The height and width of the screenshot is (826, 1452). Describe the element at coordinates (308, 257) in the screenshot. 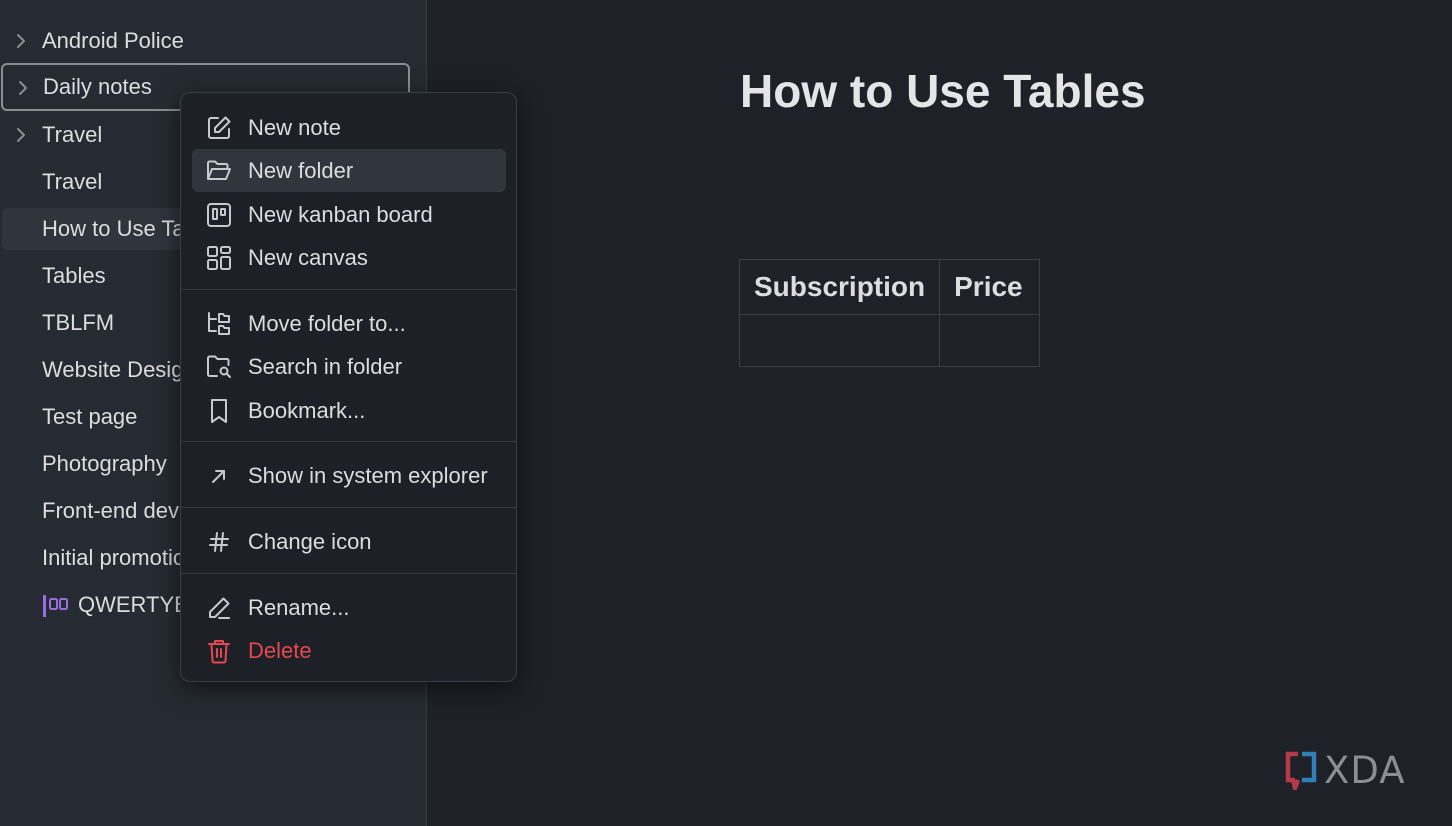

I see `menu-item-label: New canvas` at that location.